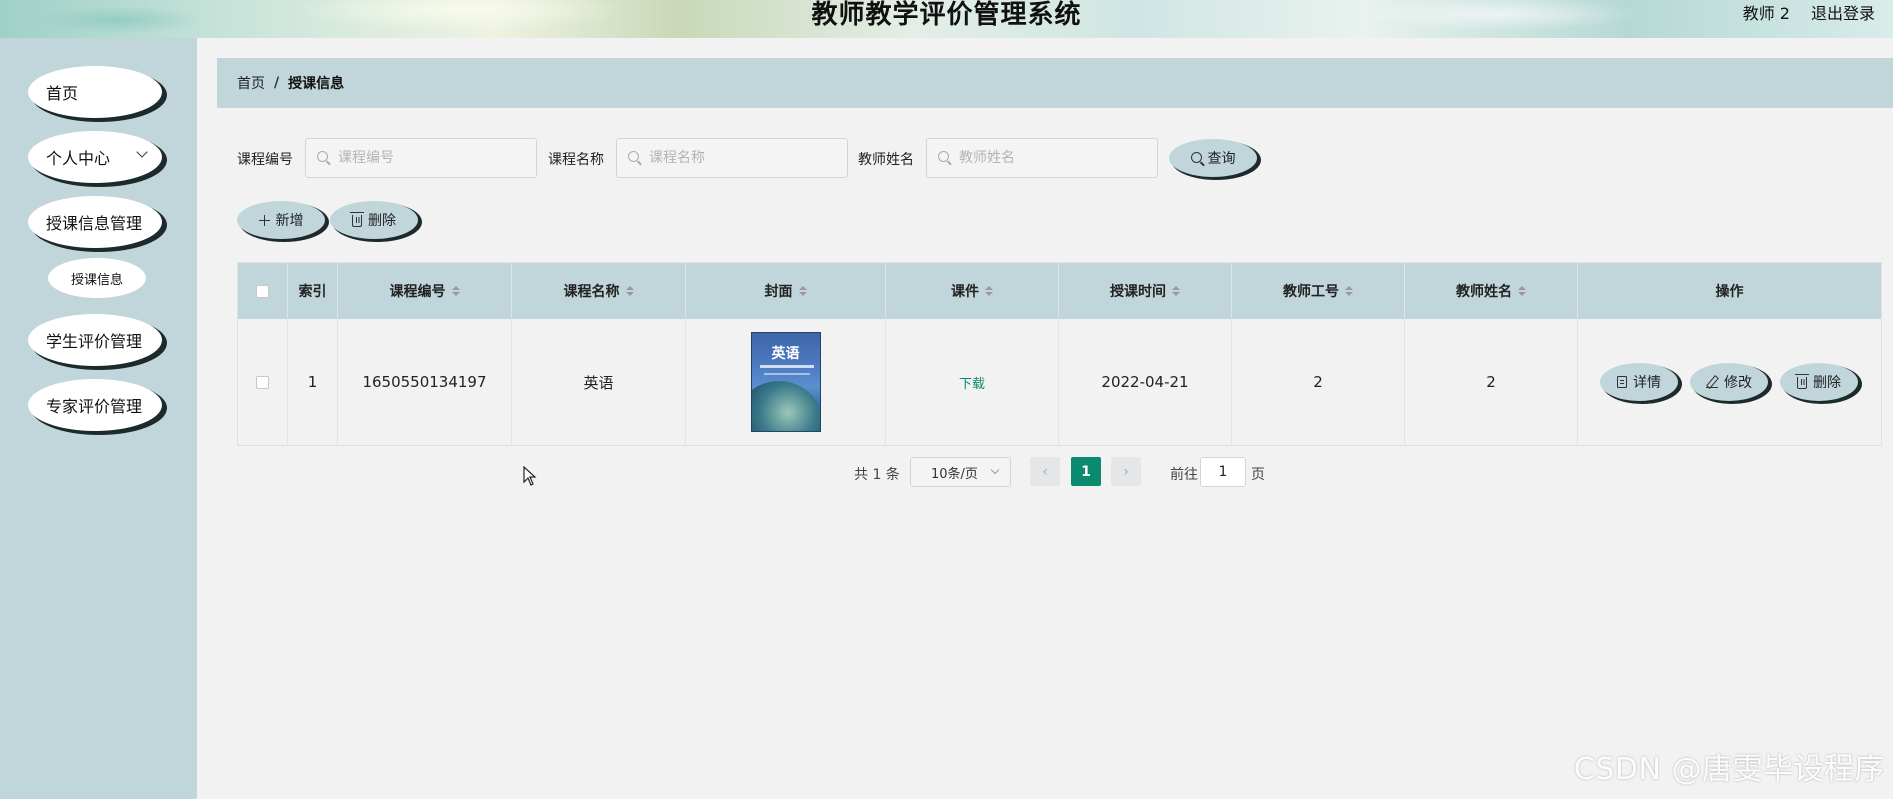 The image size is (1893, 799). I want to click on goto-label: 前往, so click(1184, 475).